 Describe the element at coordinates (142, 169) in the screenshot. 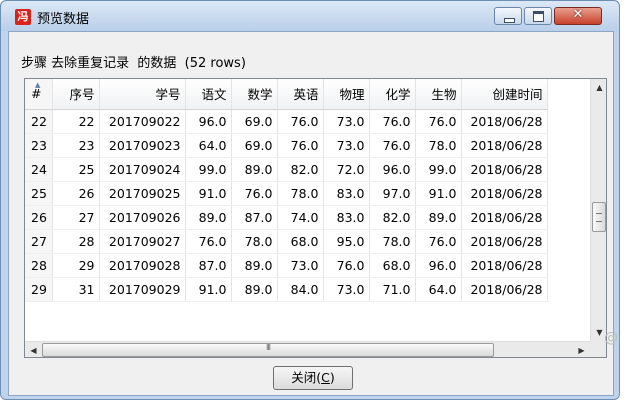

I see `table-cell: 201709024` at that location.